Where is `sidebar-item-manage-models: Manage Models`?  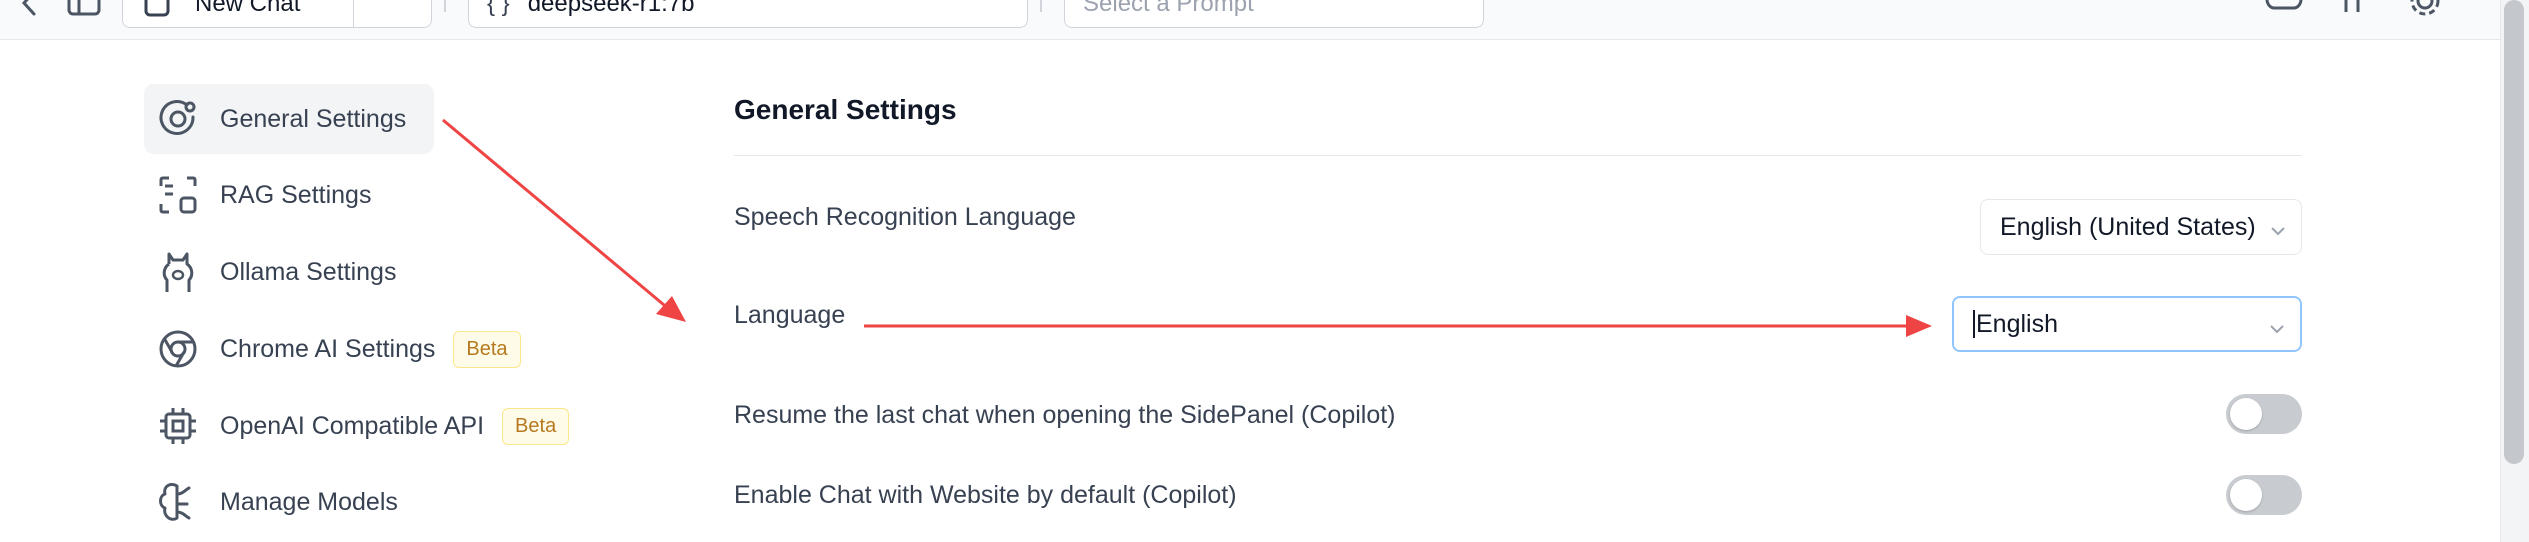 sidebar-item-manage-models: Manage Models is located at coordinates (289, 502).